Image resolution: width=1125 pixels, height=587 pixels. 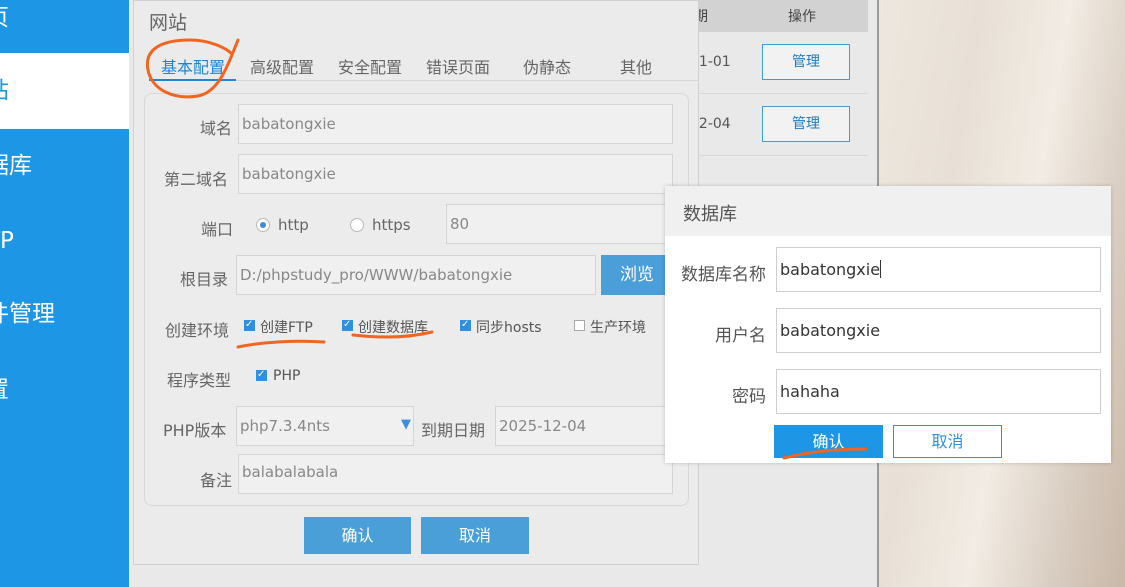 I want to click on table-header: 期 操作, so click(x=774, y=16).